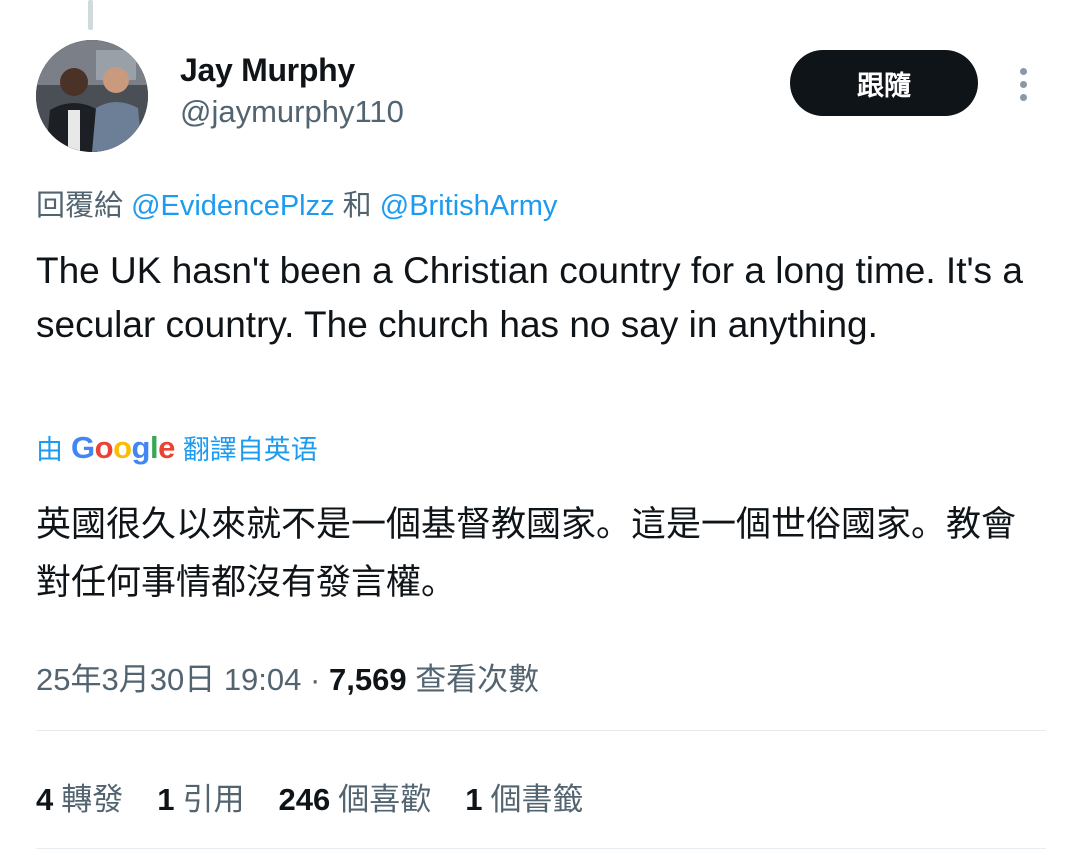 Image resolution: width=1080 pixels, height=855 pixels. I want to click on more-vertical-icon, so click(1023, 84).